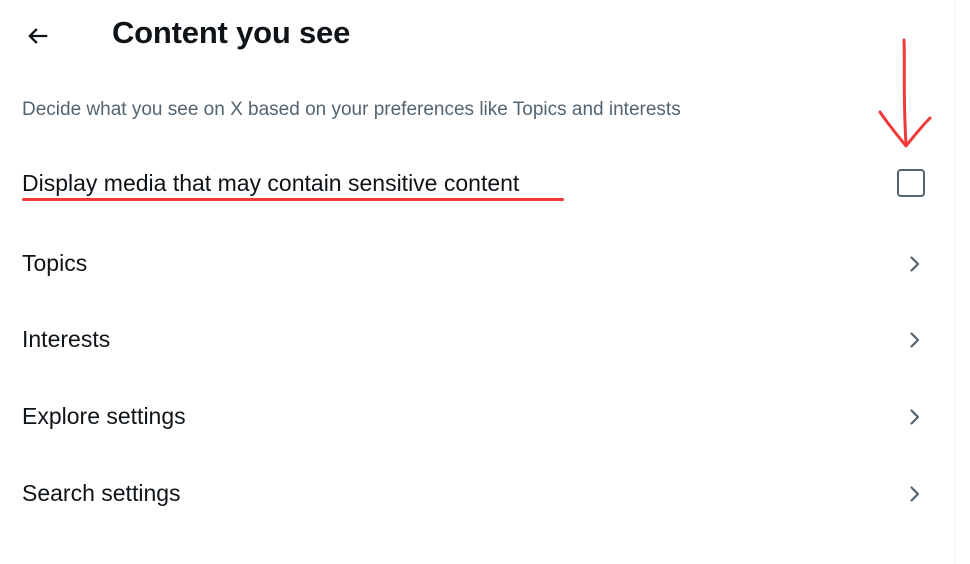 The image size is (970, 564). I want to click on arrow-left-icon, so click(38, 36).